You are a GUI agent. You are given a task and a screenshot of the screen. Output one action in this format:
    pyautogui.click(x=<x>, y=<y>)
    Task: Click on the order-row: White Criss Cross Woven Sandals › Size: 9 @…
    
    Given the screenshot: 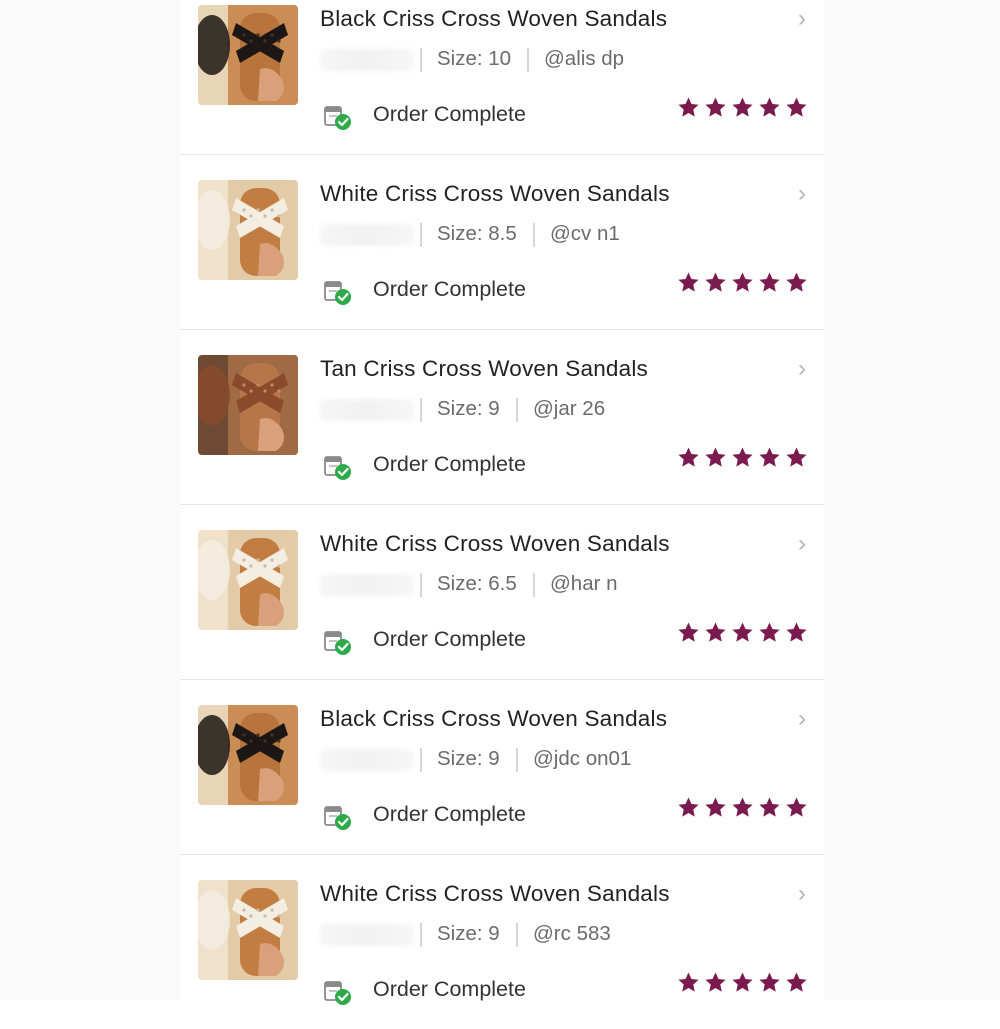 What is the action you would take?
    pyautogui.click(x=502, y=942)
    